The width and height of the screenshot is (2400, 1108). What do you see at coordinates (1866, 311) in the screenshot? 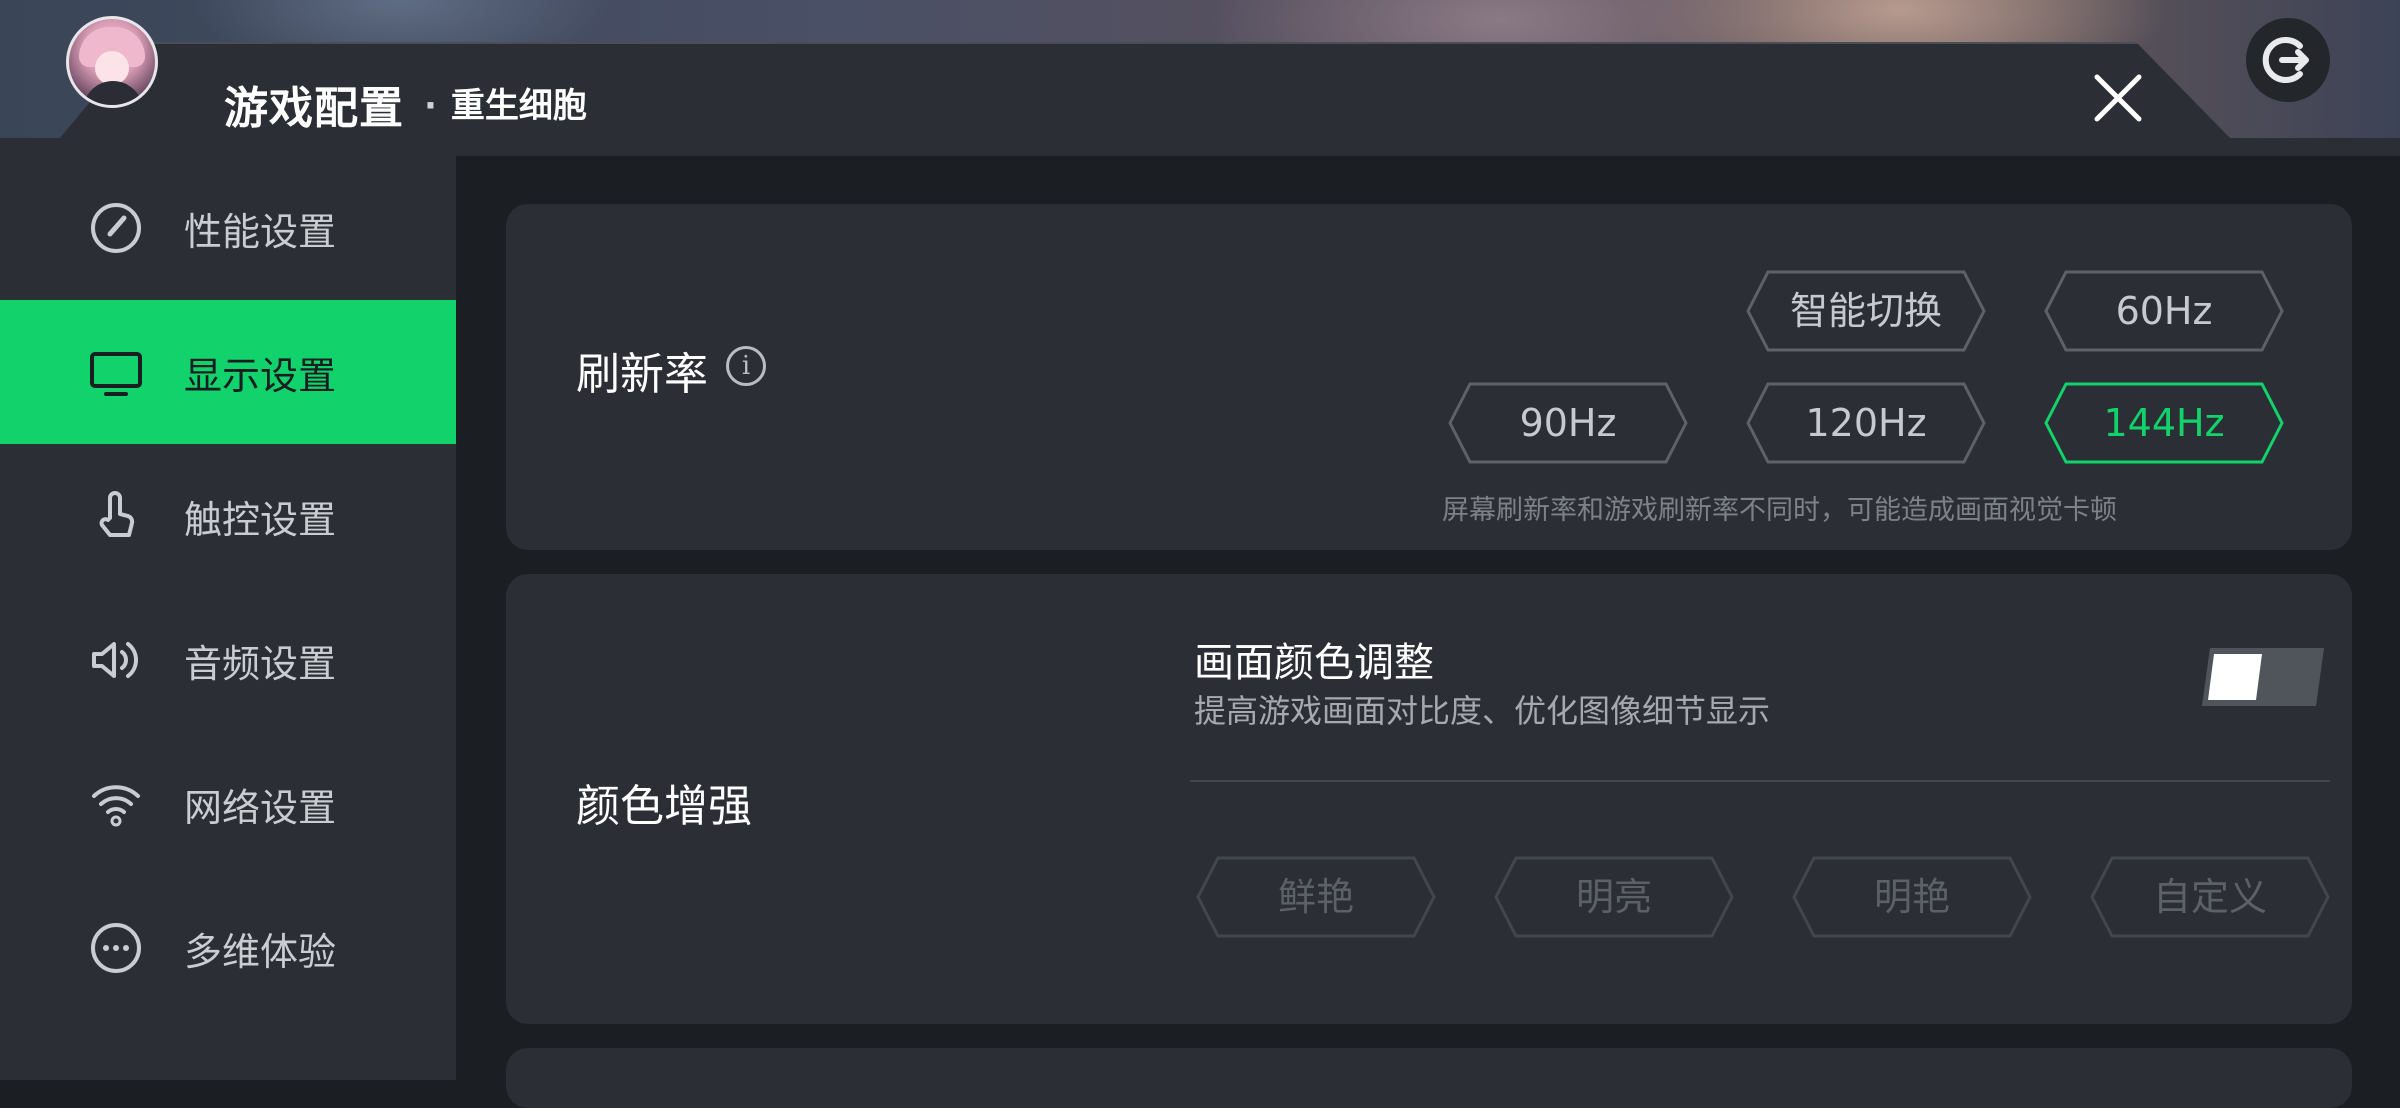
I see `refresh-option-smart: 智能切换` at bounding box center [1866, 311].